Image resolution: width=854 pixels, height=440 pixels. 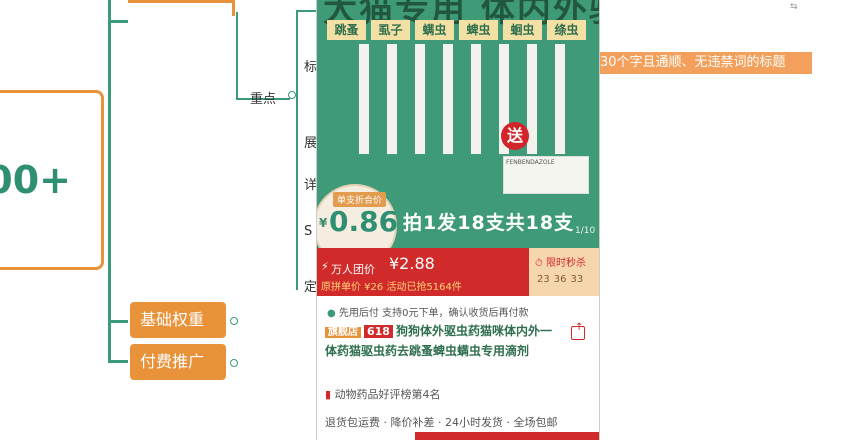 I want to click on root-node: 00+, so click(x=52, y=180).